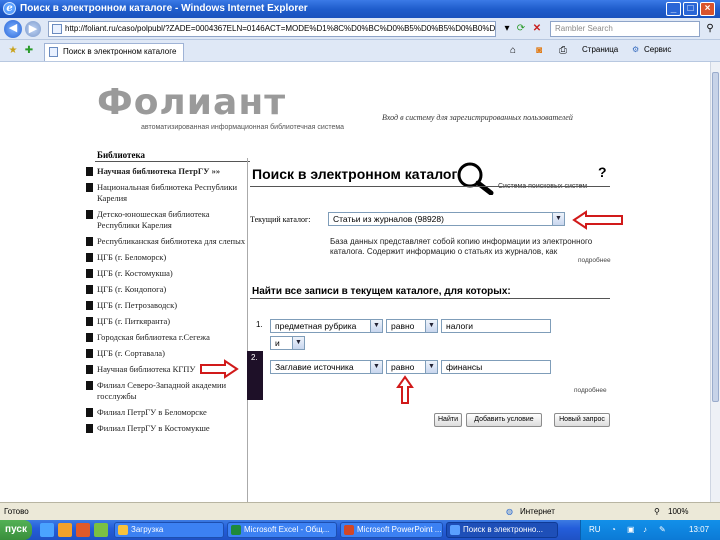  What do you see at coordinates (166, 305) in the screenshot?
I see `sidebar-item: ЦГБ (г. Петрозаводск)` at bounding box center [166, 305].